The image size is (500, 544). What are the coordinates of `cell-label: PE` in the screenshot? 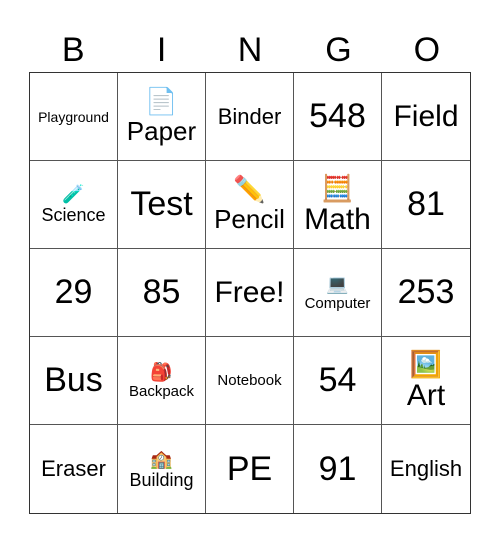 It's located at (249, 468).